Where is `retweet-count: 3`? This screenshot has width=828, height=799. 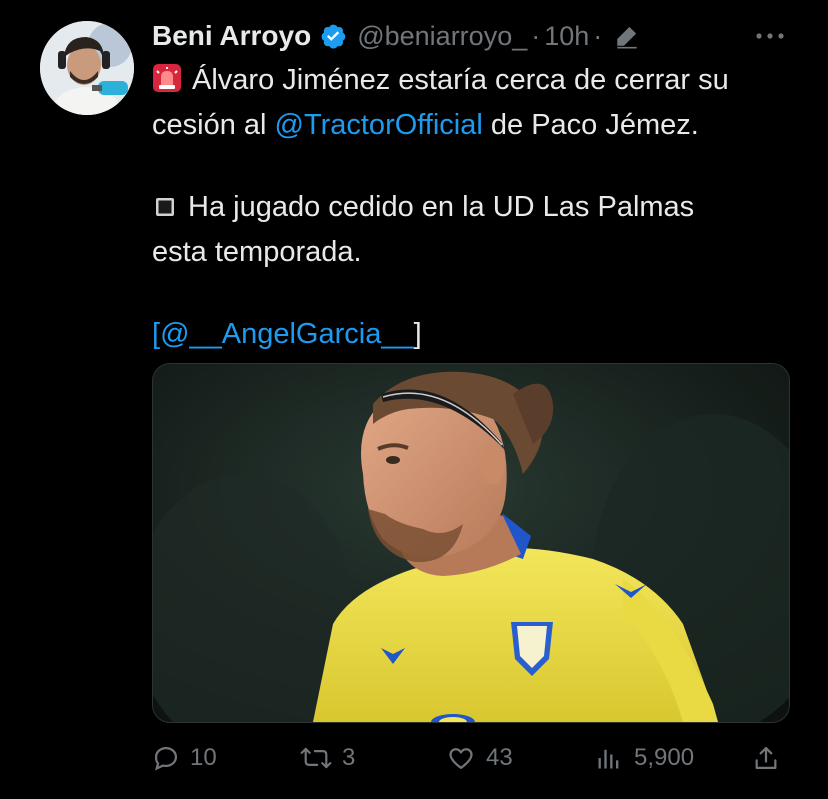 retweet-count: 3 is located at coordinates (349, 757).